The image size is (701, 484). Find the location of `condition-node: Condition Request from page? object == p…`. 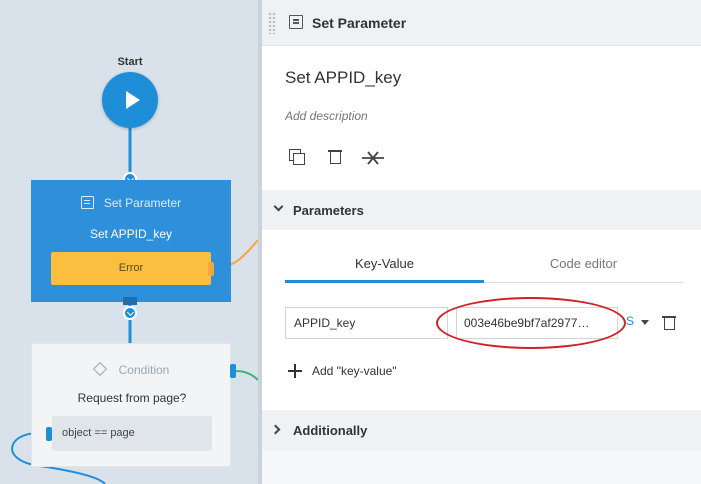

condition-node: Condition Request from page? object == p… is located at coordinates (131, 405).